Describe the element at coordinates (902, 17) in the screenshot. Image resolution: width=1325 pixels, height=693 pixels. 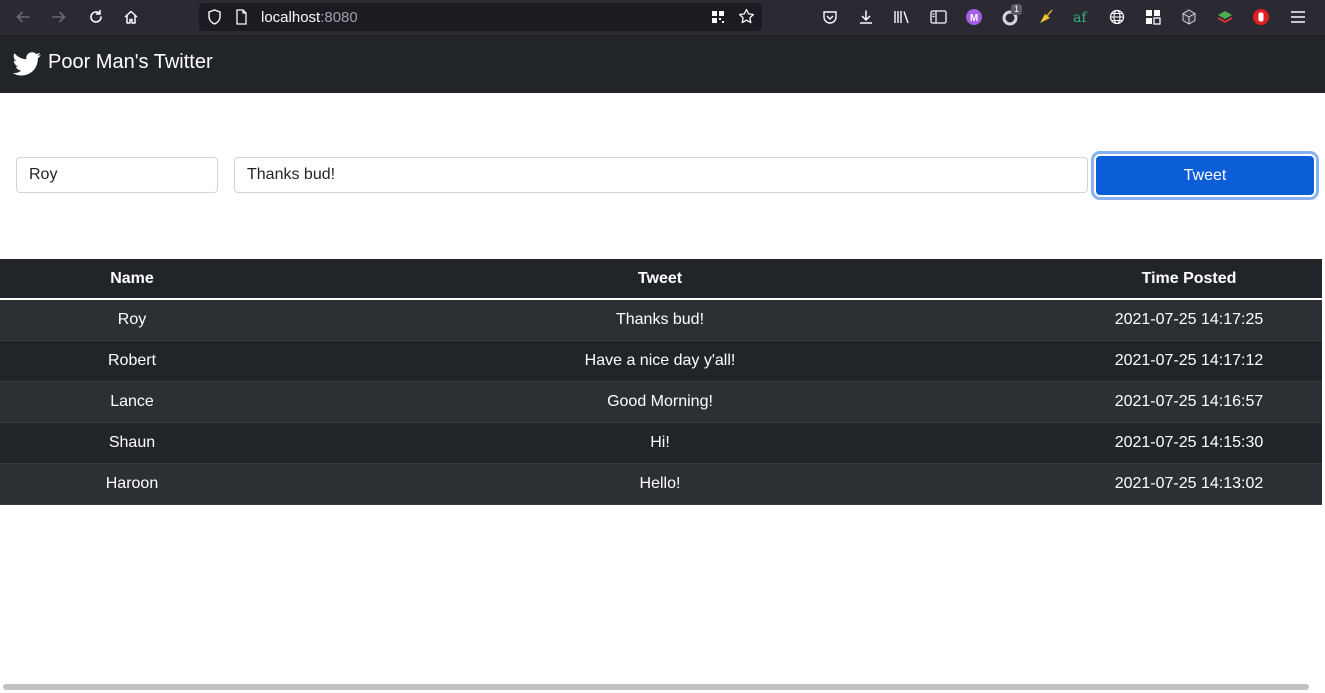
I see `library-icon` at that location.